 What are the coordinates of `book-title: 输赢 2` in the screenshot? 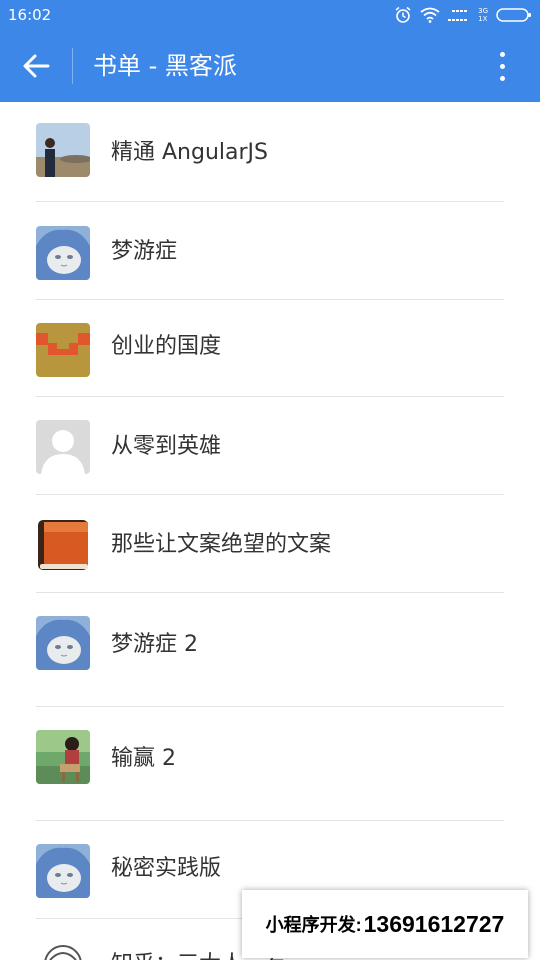 It's located at (143, 758).